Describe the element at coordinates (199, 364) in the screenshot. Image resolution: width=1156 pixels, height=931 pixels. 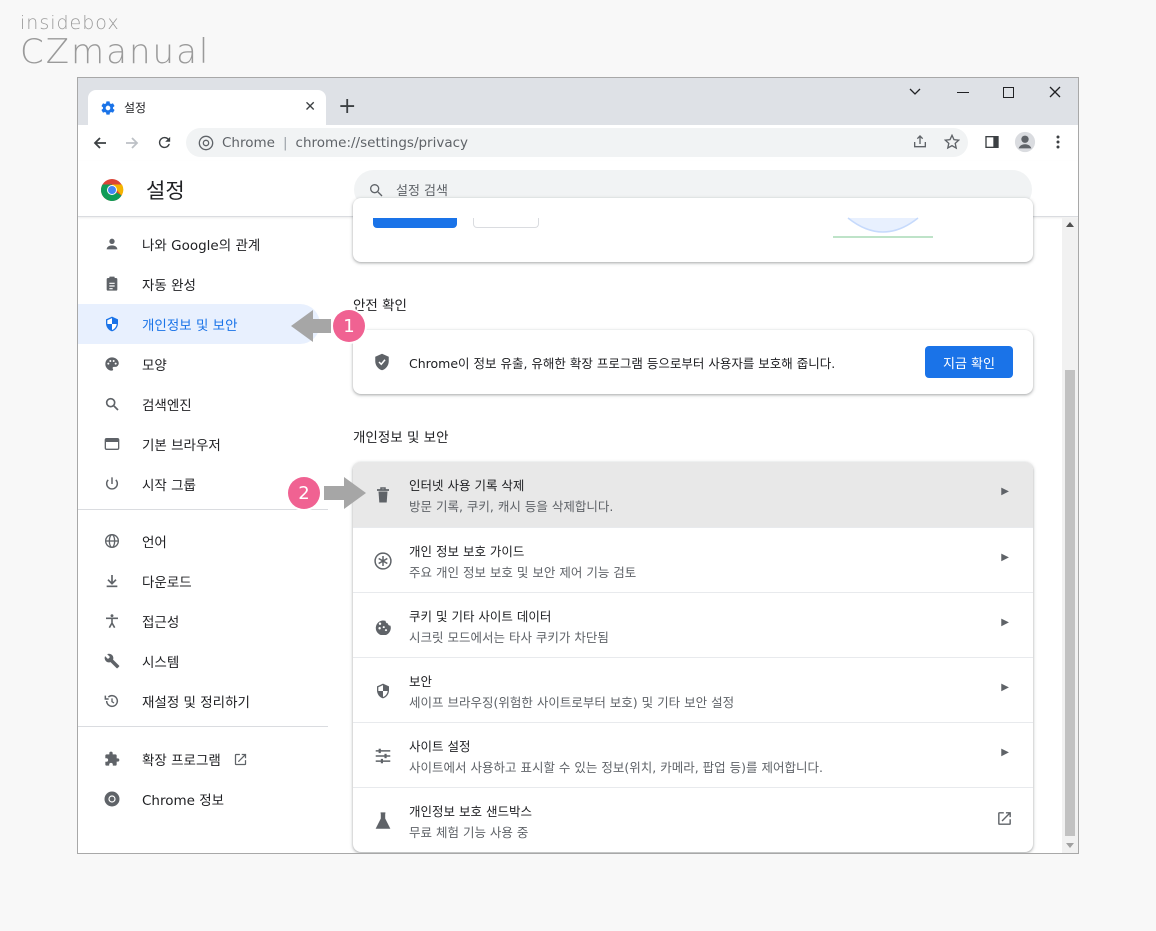
I see `sidebar-item-appearance: 모양` at that location.